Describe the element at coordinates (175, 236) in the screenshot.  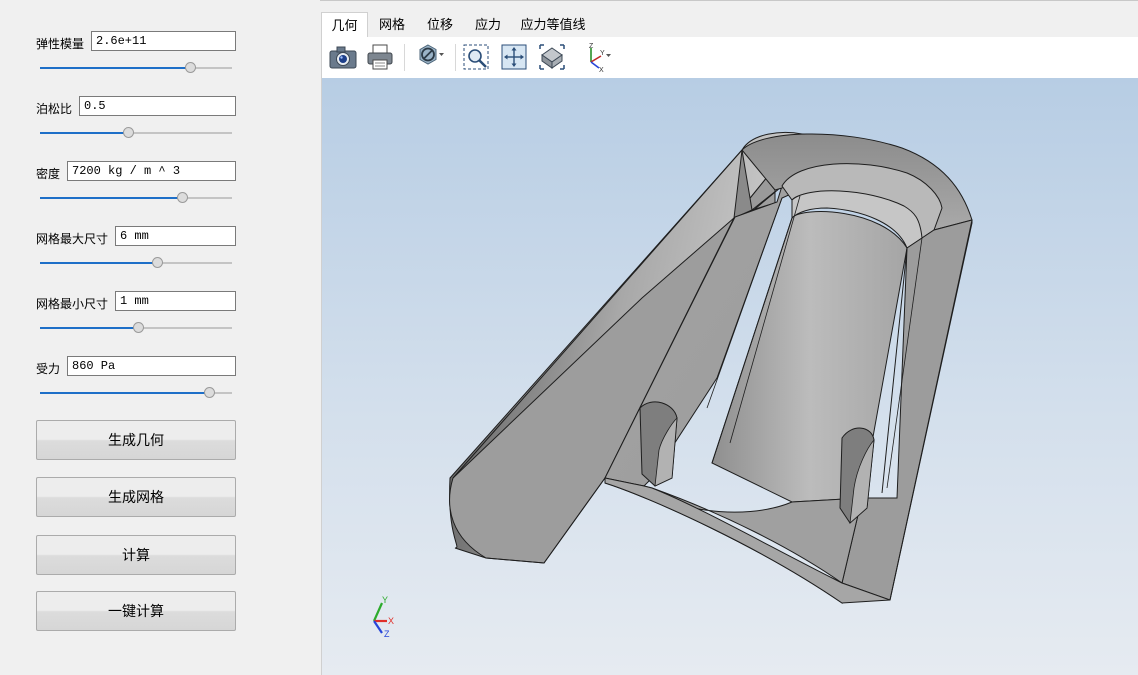
I see `mesh-max-size-input: 6 mm` at that location.